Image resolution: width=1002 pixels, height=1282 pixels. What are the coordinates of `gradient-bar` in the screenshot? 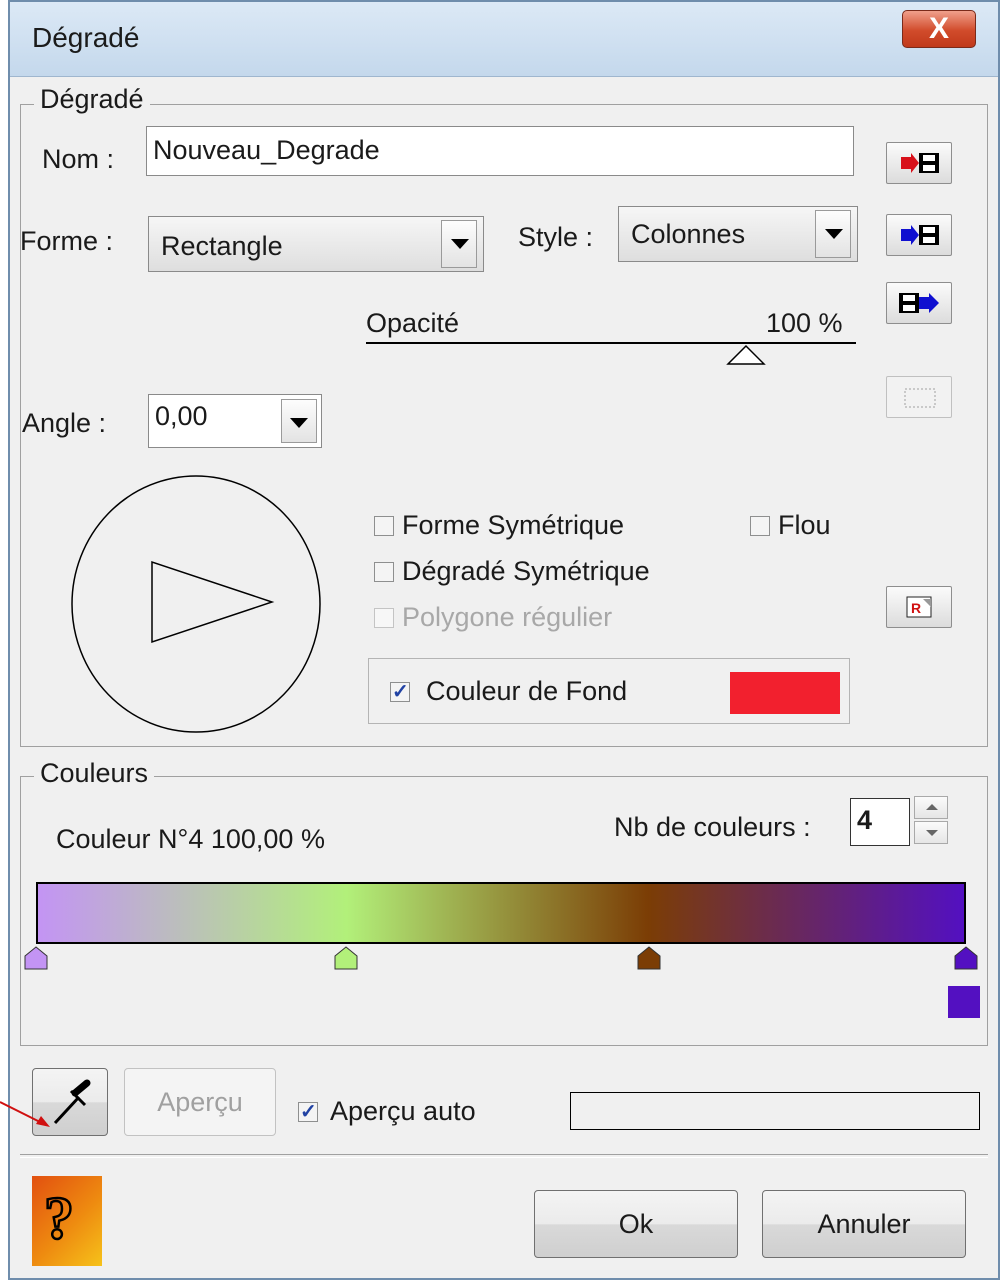 It's located at (501, 913).